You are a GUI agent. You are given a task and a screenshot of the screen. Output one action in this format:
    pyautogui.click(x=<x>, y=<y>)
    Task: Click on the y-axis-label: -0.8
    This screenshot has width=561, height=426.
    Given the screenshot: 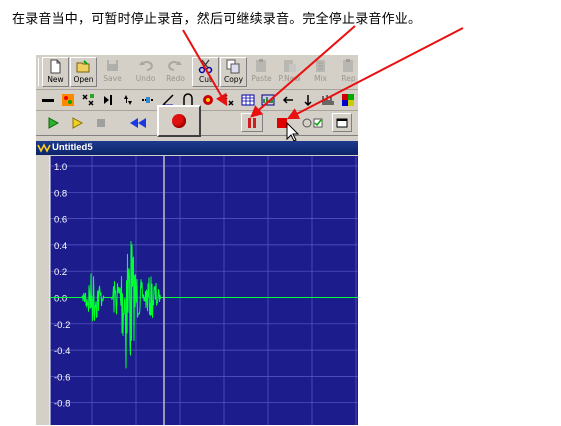 What is the action you would take?
    pyautogui.click(x=62, y=404)
    